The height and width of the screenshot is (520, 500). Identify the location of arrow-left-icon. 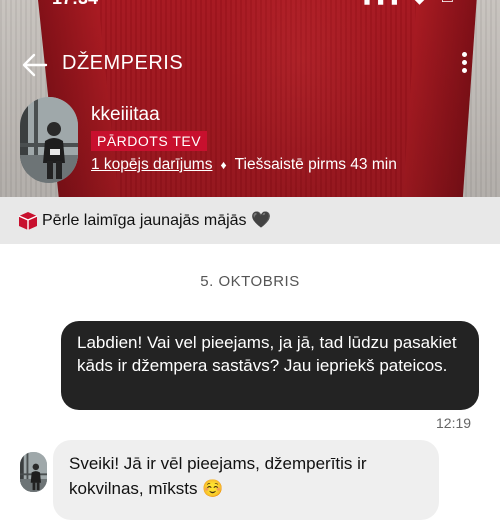
(35, 65).